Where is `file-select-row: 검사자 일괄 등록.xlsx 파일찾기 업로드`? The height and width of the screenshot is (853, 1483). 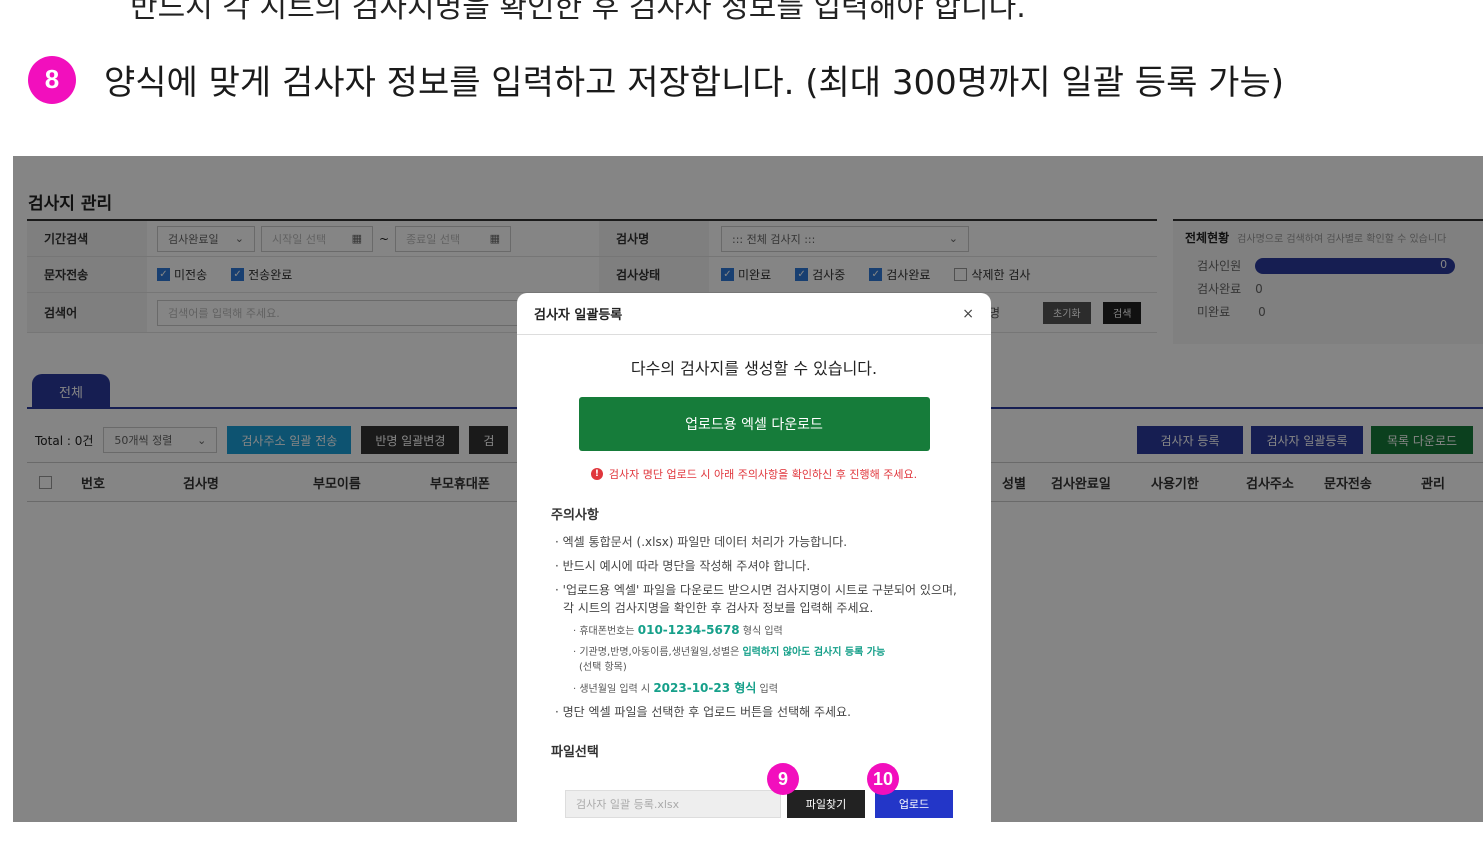
file-select-row: 검사자 일괄 등록.xlsx 파일찾기 업로드 is located at coordinates (759, 804).